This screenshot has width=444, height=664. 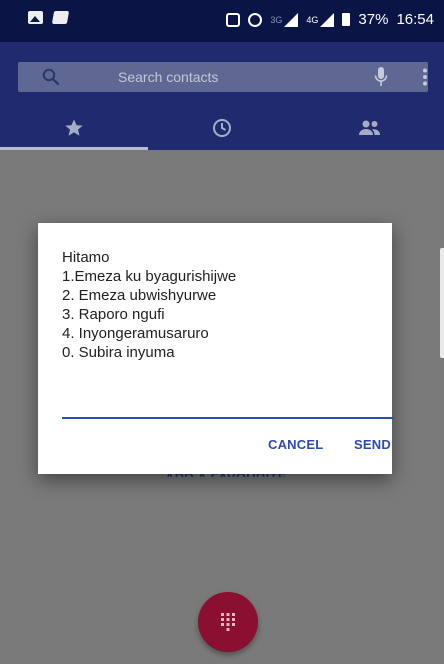 I want to click on clock-icon, so click(x=222, y=128).